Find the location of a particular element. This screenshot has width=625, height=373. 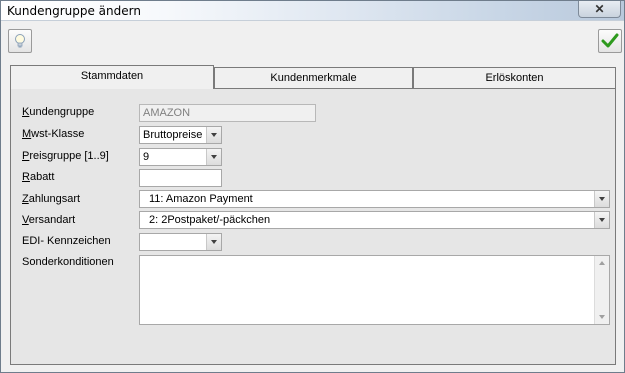

rabatt-input is located at coordinates (180, 178).